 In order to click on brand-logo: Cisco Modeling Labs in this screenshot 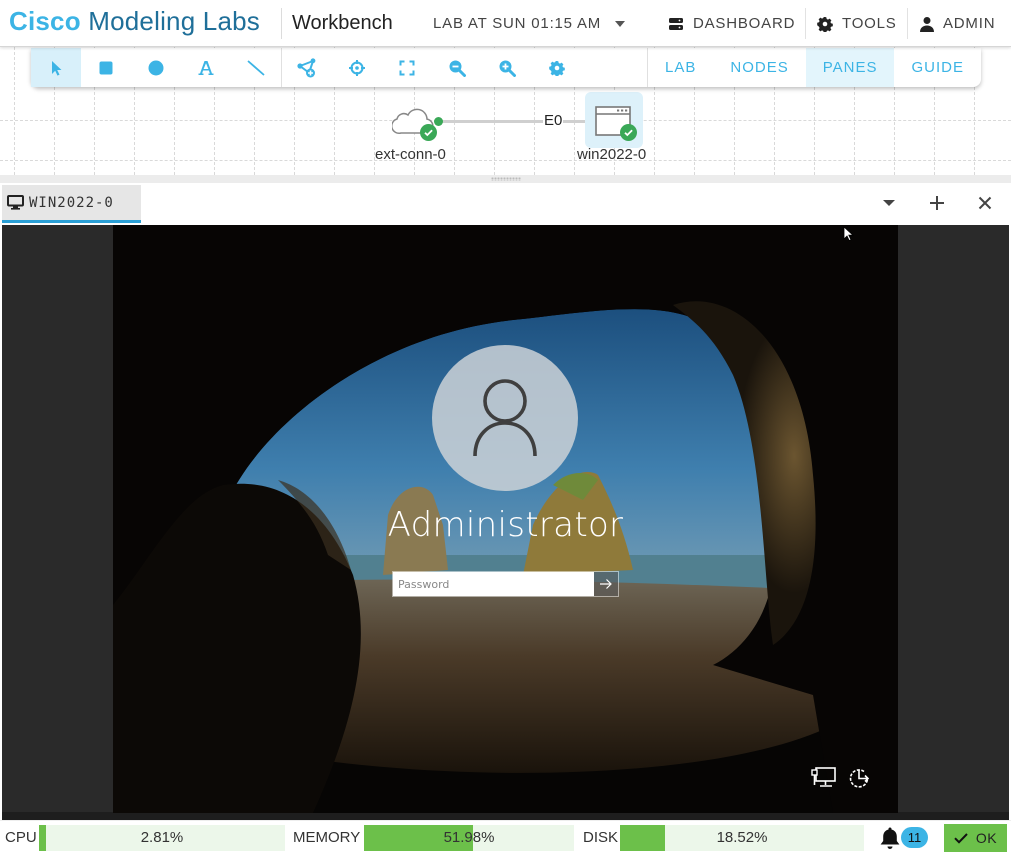, I will do `click(134, 21)`.